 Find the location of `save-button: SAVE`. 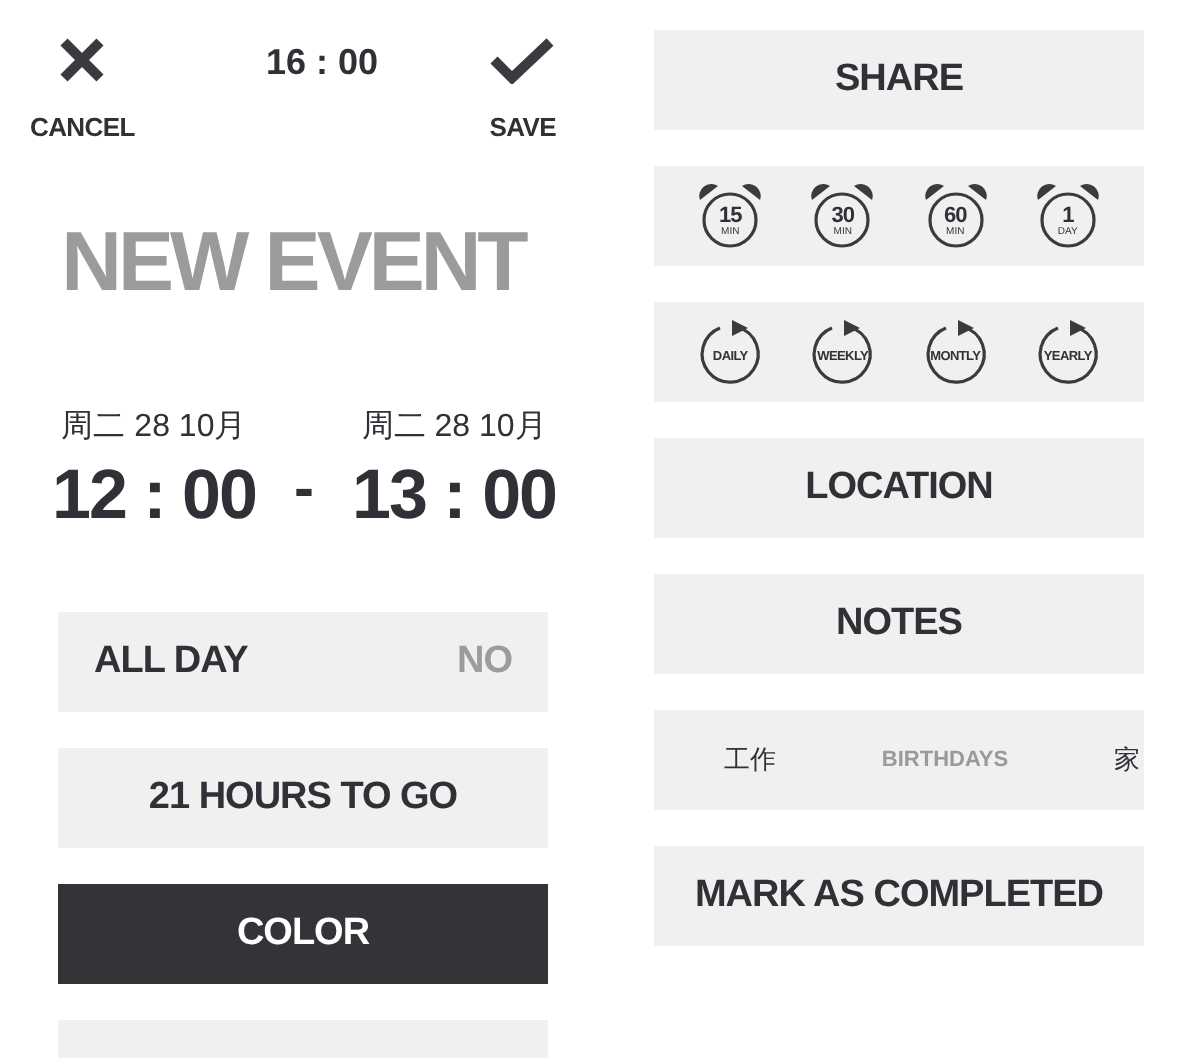

save-button: SAVE is located at coordinates (522, 89).